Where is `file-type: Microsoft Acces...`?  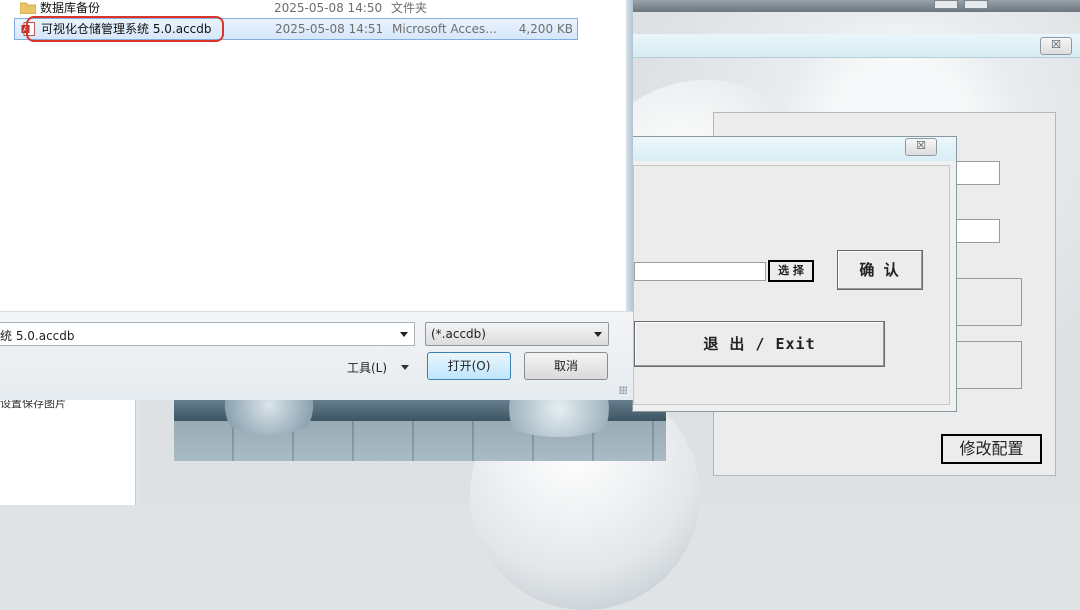
file-type: Microsoft Acces... is located at coordinates (444, 29).